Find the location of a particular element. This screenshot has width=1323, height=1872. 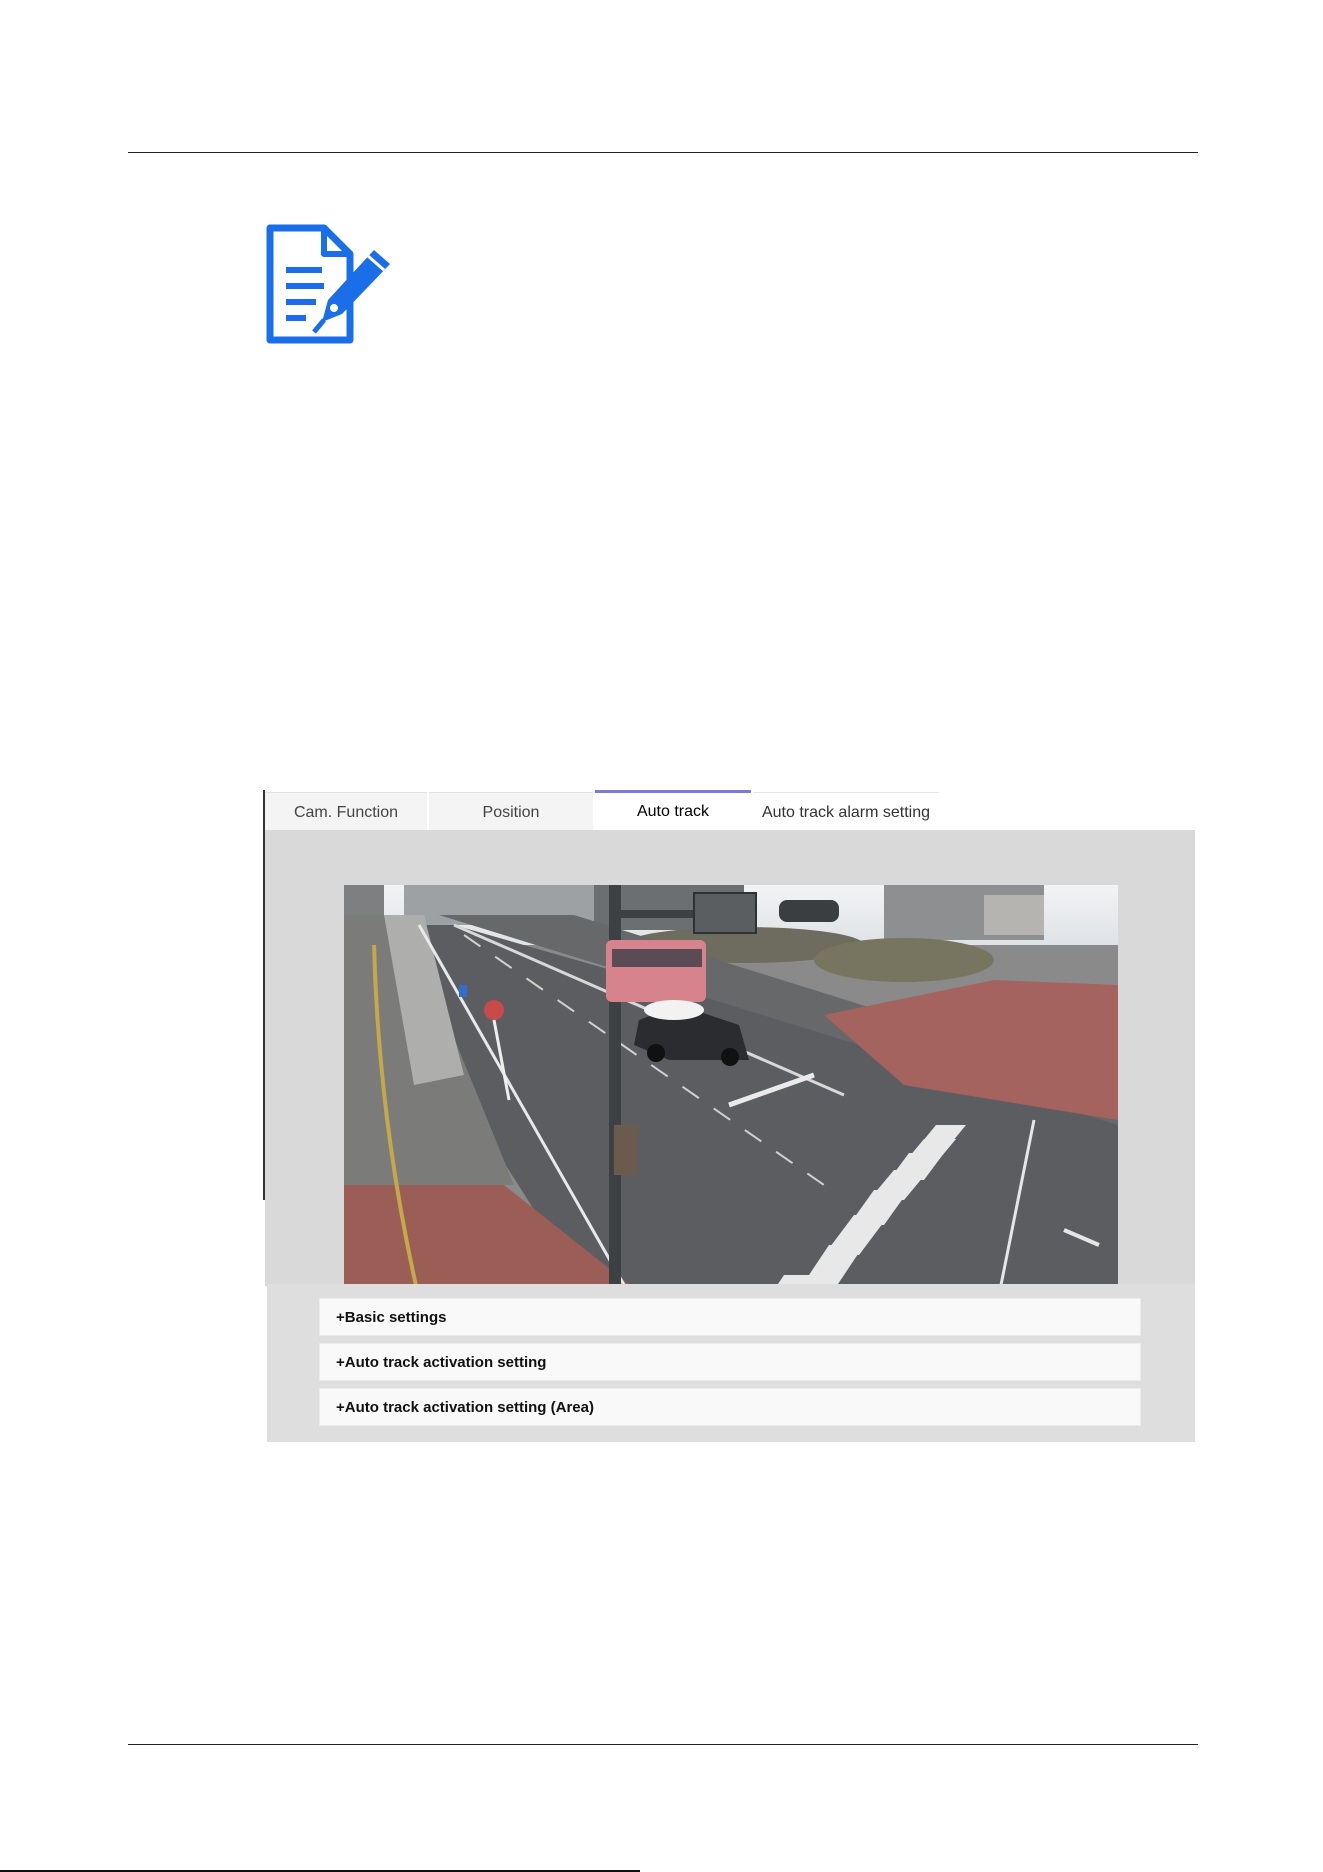

auto-track-activation-setting-area-toggle: +Auto track activation setting (Area) is located at coordinates (730, 1407).